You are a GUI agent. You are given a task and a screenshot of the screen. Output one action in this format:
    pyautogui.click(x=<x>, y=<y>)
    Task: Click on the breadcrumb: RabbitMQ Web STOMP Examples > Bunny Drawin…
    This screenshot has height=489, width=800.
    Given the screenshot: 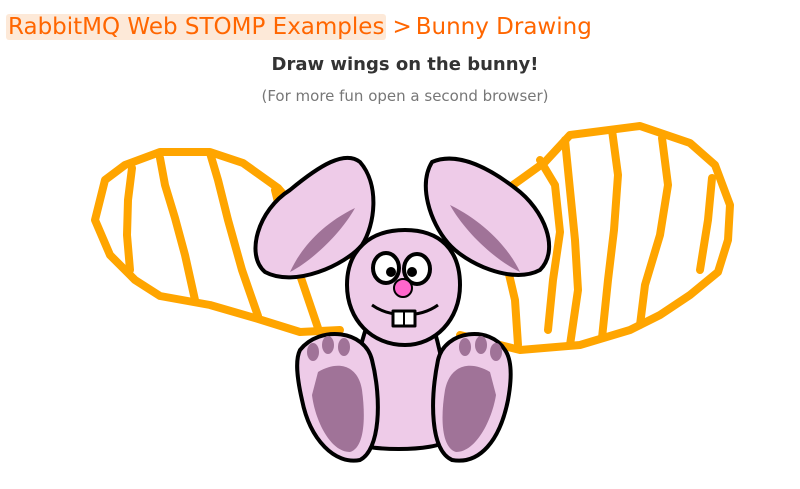 What is the action you would take?
    pyautogui.click(x=299, y=27)
    